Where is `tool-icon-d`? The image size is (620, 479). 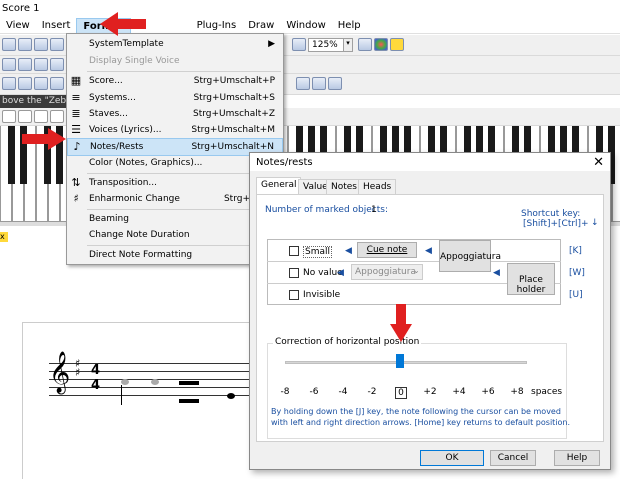 tool-icon-d is located at coordinates (57, 64).